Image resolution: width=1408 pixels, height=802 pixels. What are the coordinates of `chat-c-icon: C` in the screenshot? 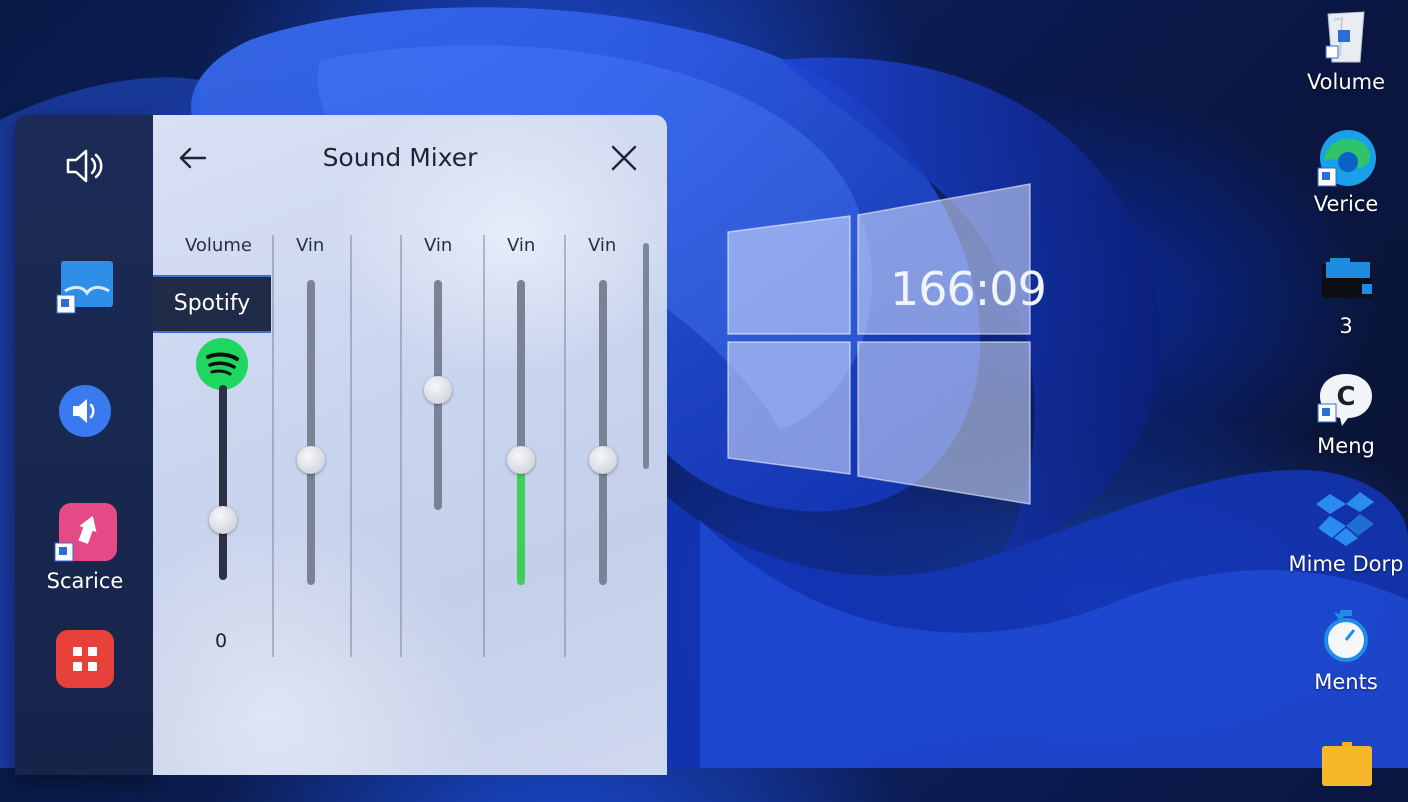 It's located at (1346, 400).